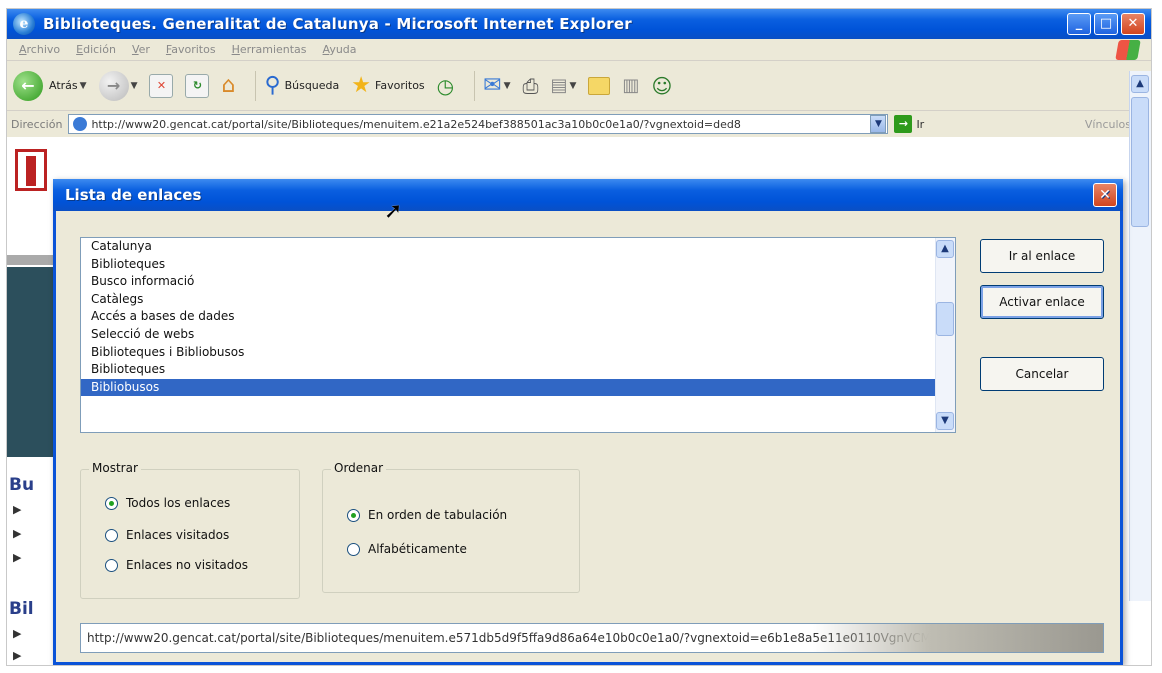  What do you see at coordinates (1105, 195) in the screenshot?
I see `dialog-close-button: ✕` at bounding box center [1105, 195].